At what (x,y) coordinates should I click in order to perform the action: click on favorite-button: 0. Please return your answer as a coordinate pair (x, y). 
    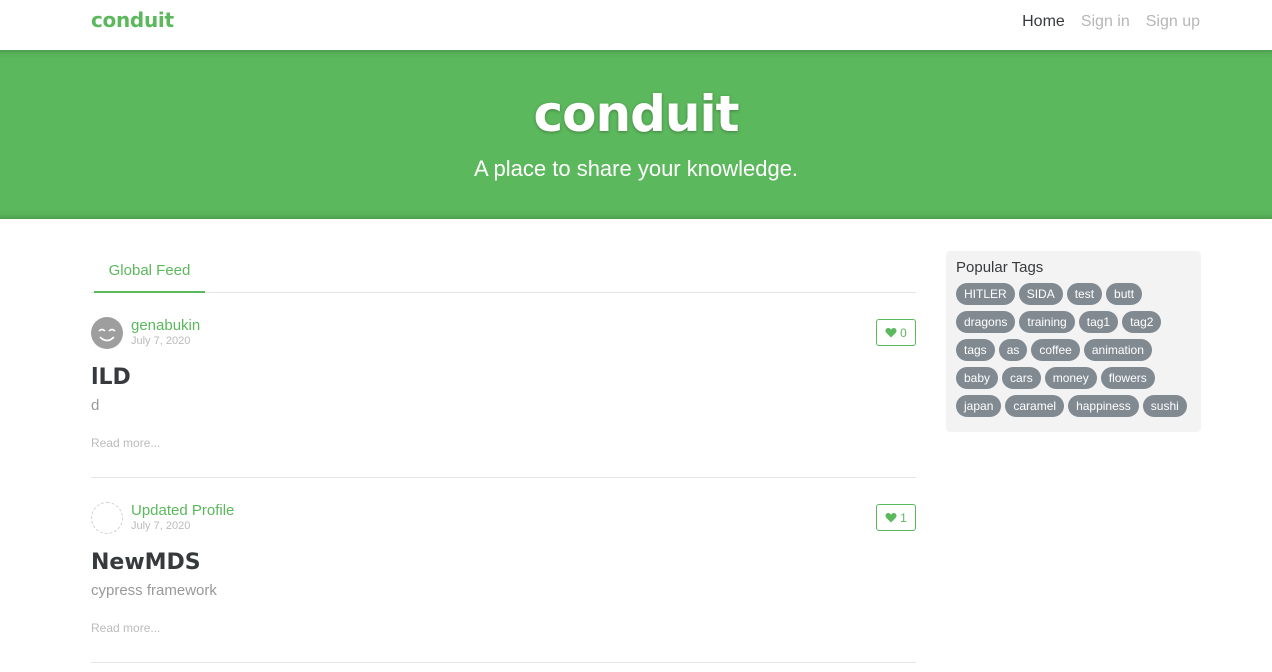
    Looking at the image, I should click on (896, 332).